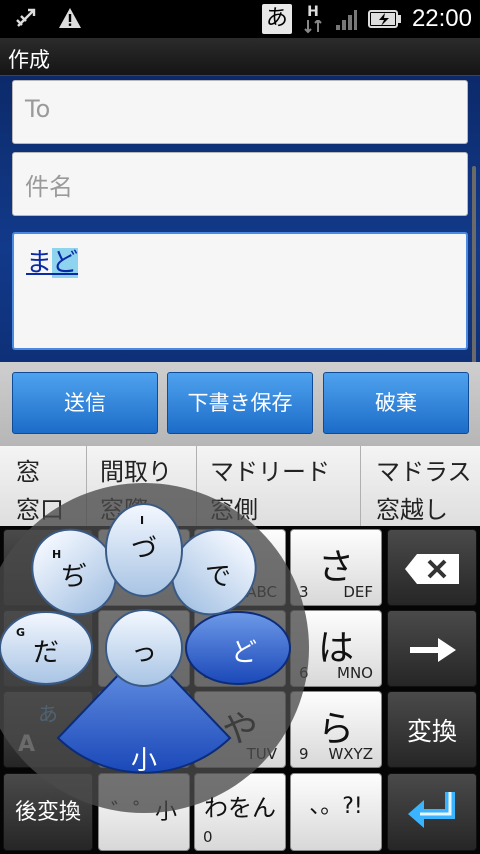  What do you see at coordinates (49, 187) in the screenshot?
I see `subject-placeholder: 件名` at bounding box center [49, 187].